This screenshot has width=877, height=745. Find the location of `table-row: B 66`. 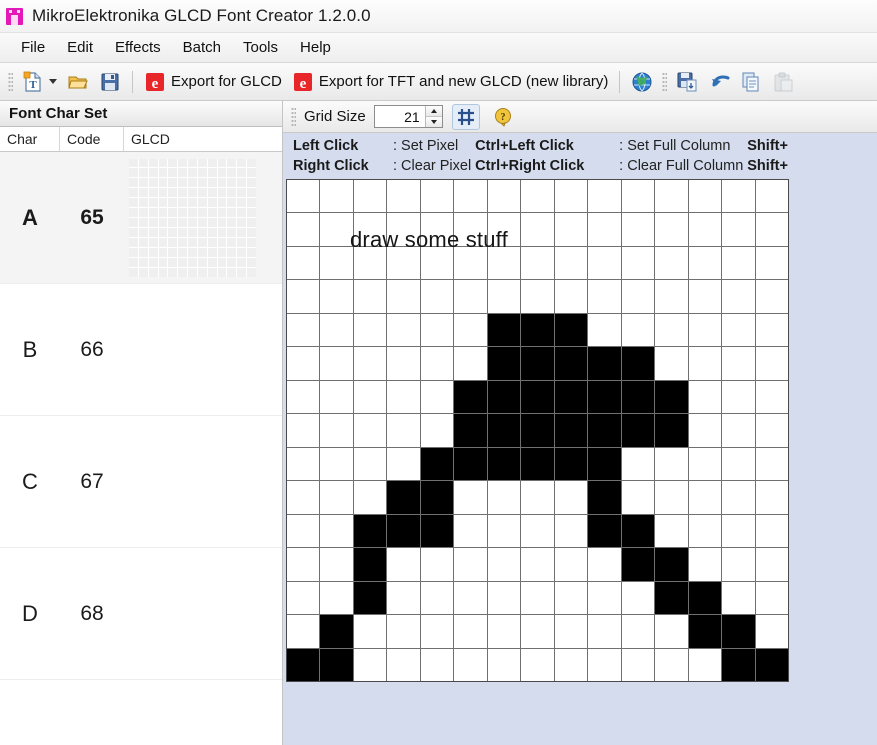

table-row: B 66 is located at coordinates (141, 350).